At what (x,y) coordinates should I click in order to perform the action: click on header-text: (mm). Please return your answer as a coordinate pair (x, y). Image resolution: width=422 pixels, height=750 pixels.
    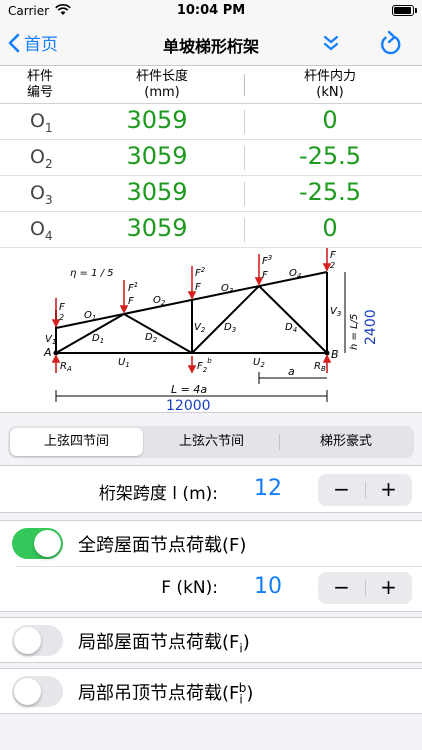
    Looking at the image, I should click on (162, 92).